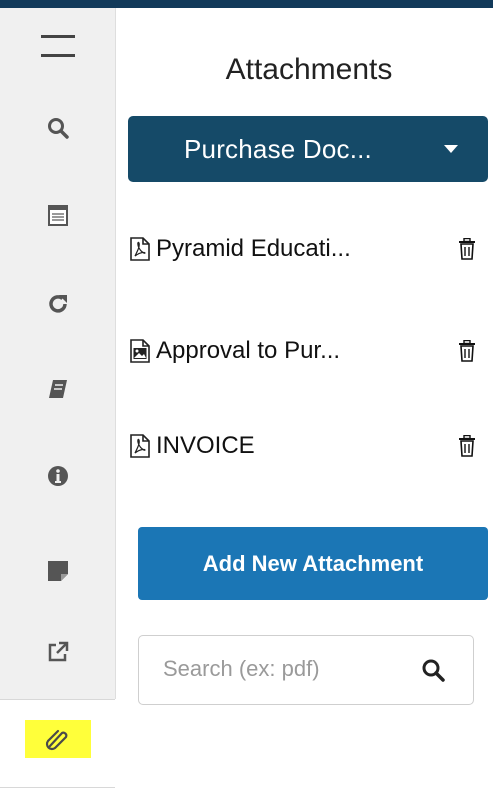 This screenshot has height=788, width=493. I want to click on top-bar, so click(246, 4).